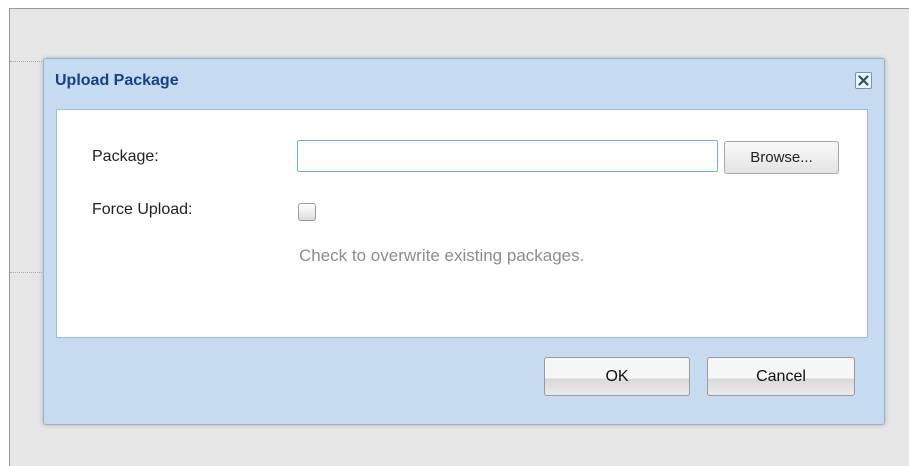 The image size is (909, 466). What do you see at coordinates (464, 82) in the screenshot?
I see `dialog-header: Upload Package` at bounding box center [464, 82].